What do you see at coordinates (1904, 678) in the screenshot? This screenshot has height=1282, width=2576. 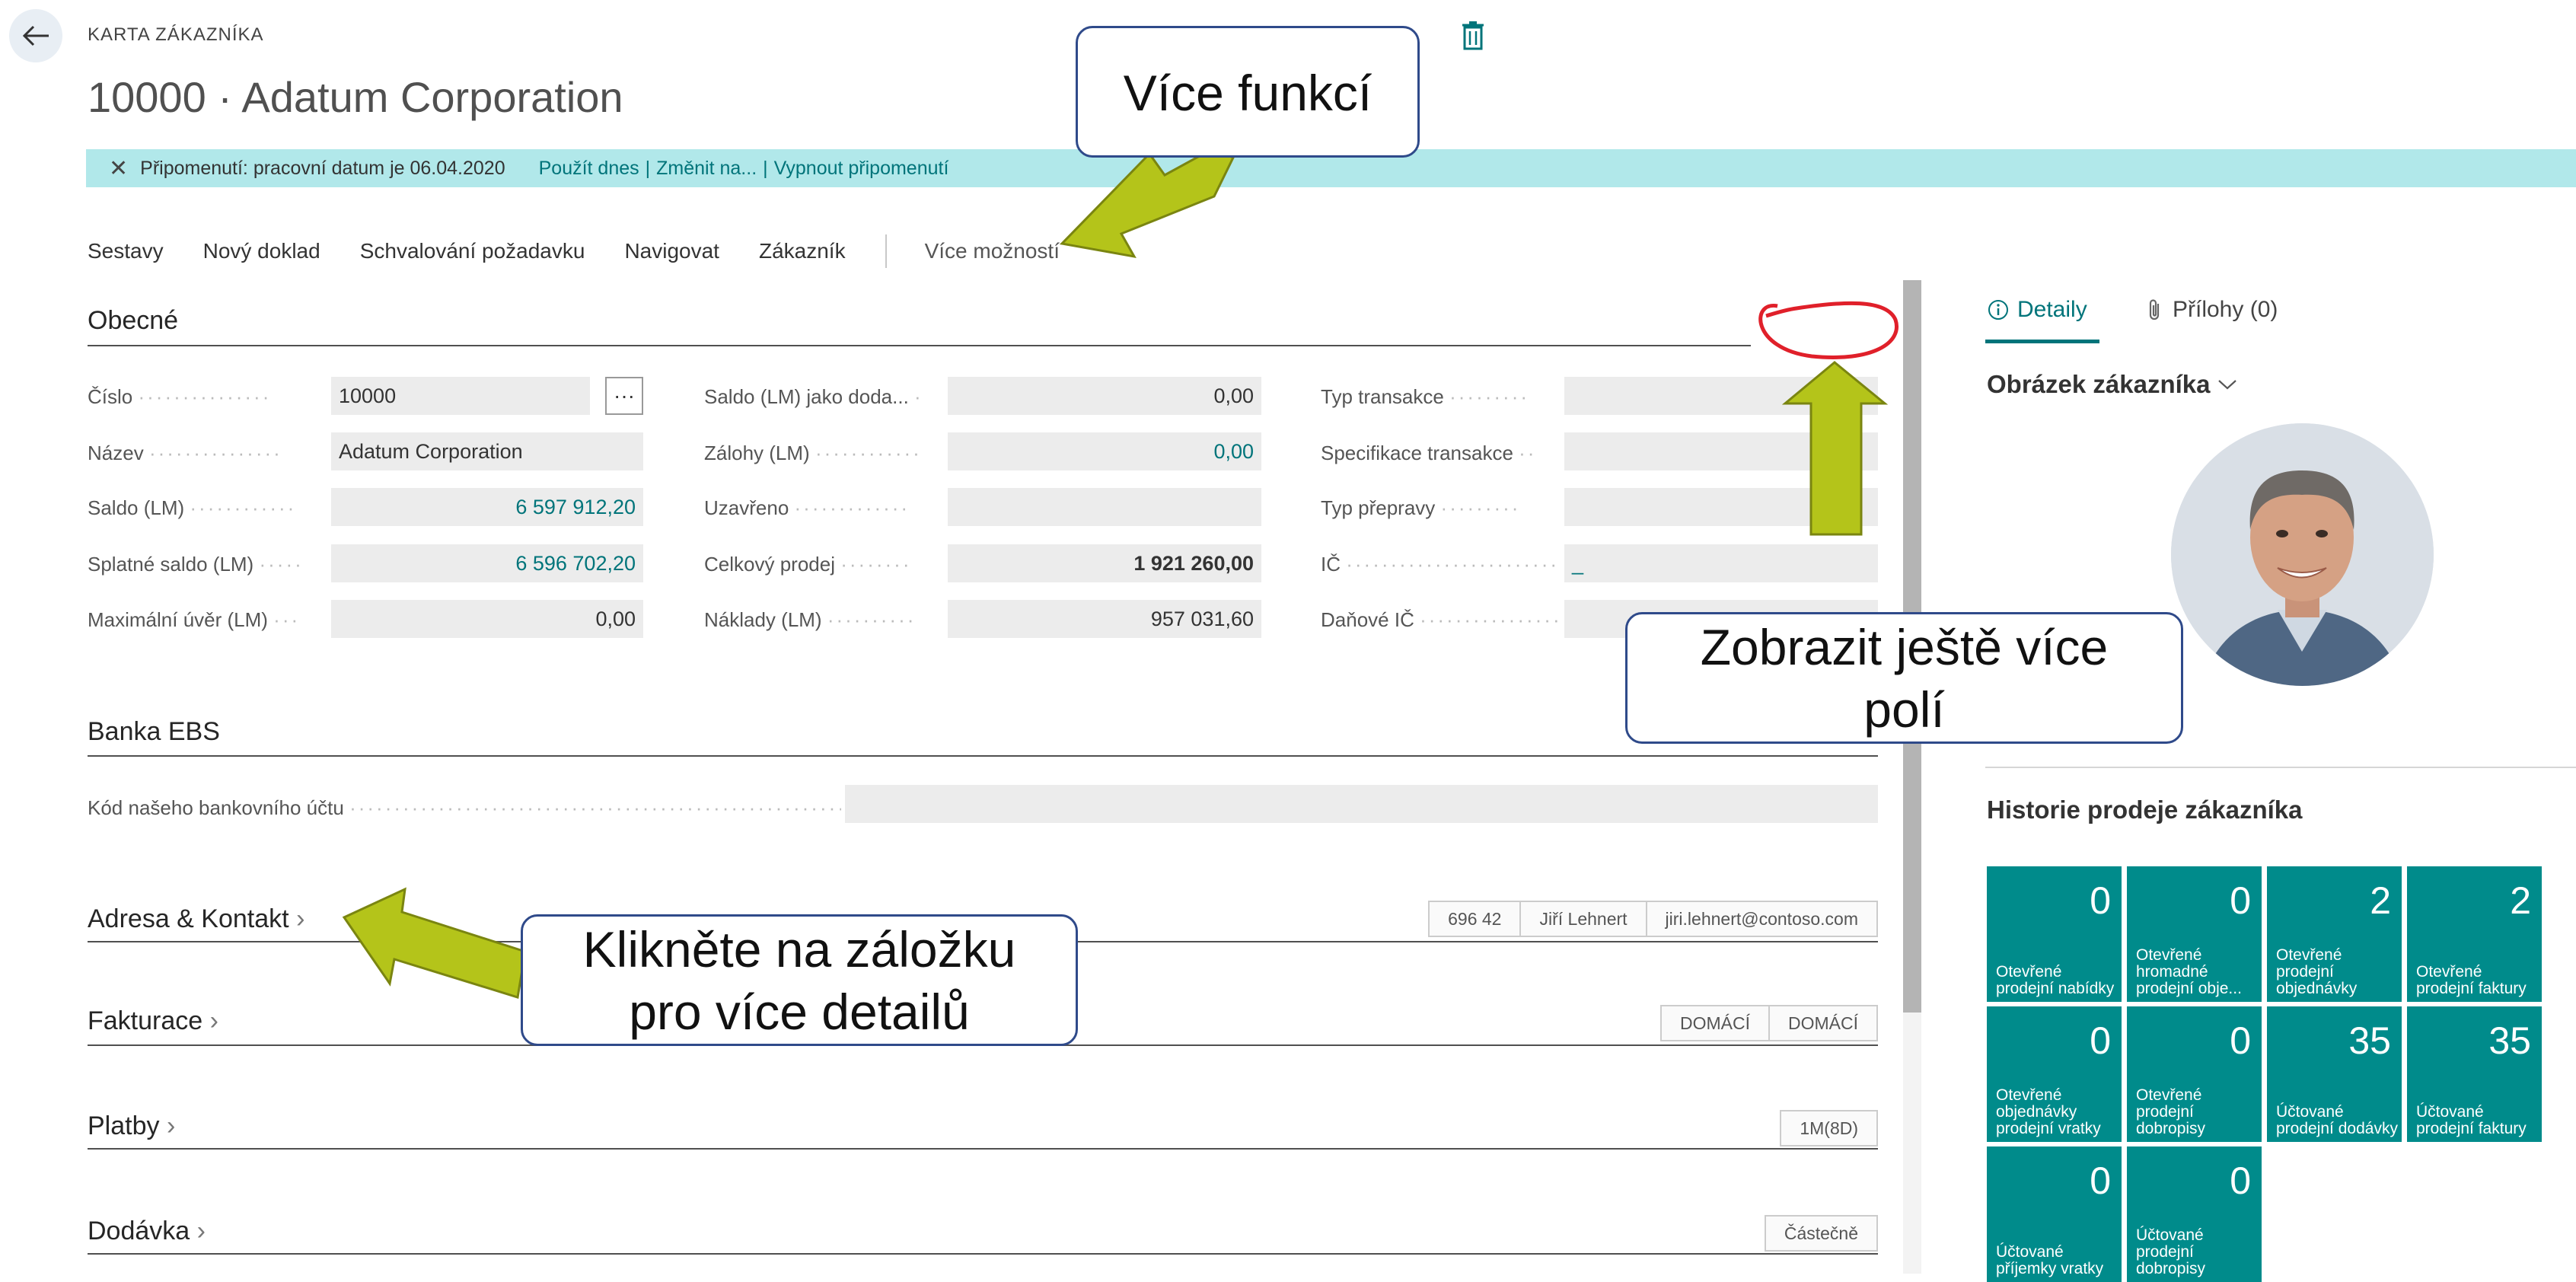 I see `callout-more-fields: Zobrazit ještě více polí` at bounding box center [1904, 678].